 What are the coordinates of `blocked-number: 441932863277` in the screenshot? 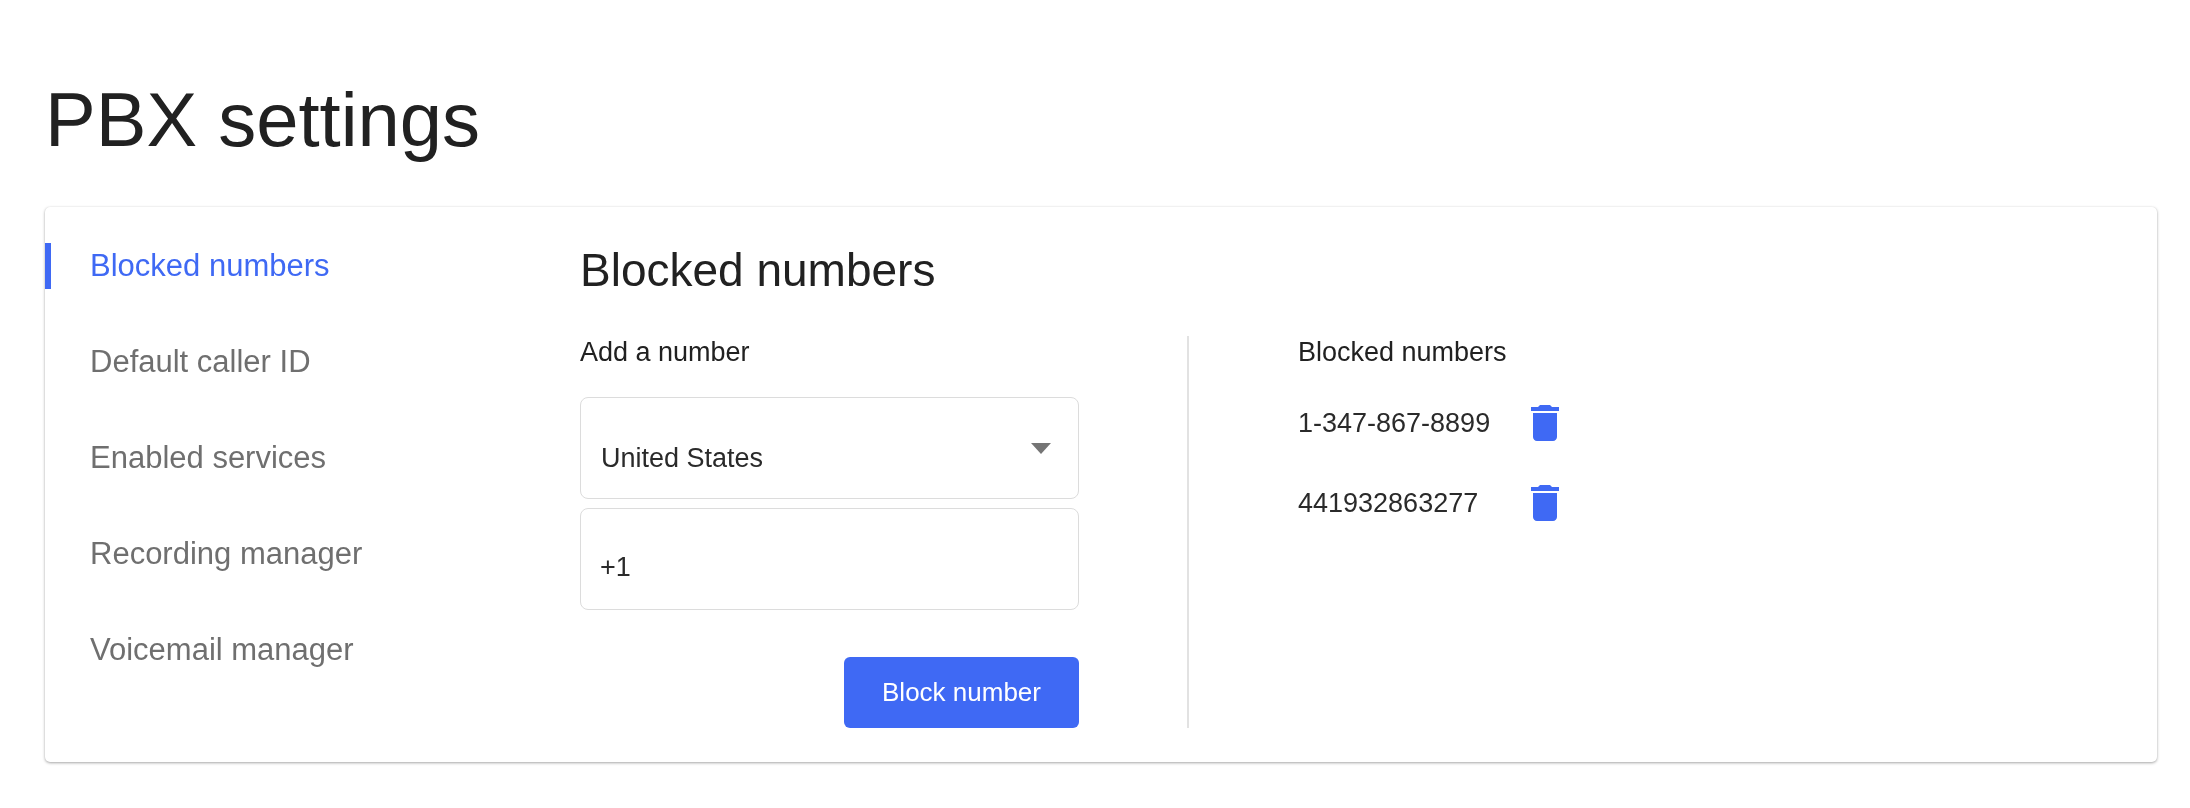 It's located at (1388, 503).